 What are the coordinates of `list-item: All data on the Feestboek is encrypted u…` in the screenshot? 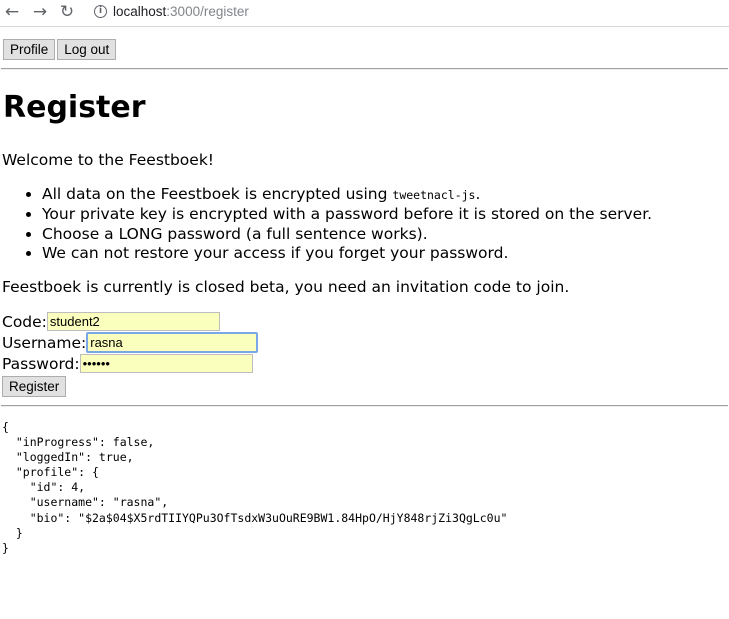 It's located at (347, 195).